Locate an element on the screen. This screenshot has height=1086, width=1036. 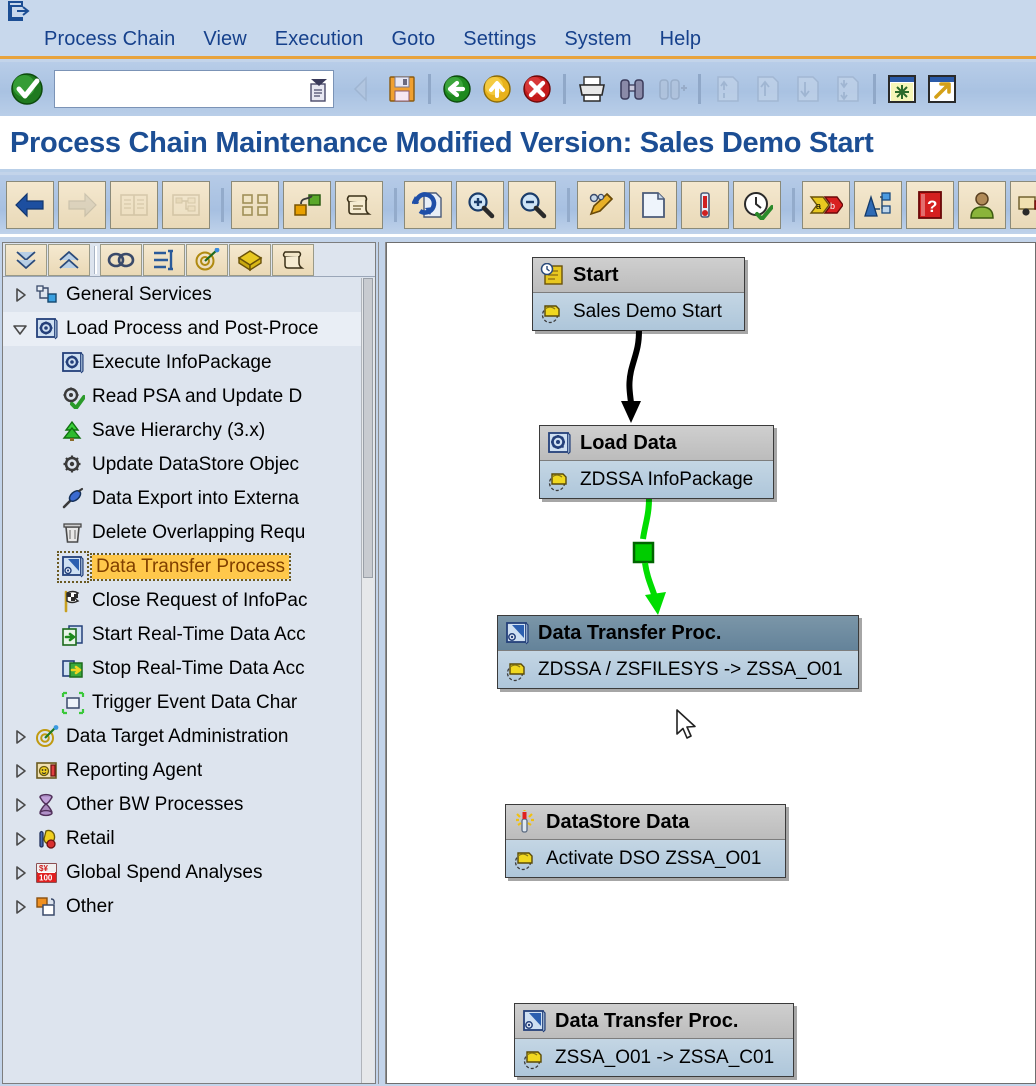
scrollbar-thumb is located at coordinates (368, 428).